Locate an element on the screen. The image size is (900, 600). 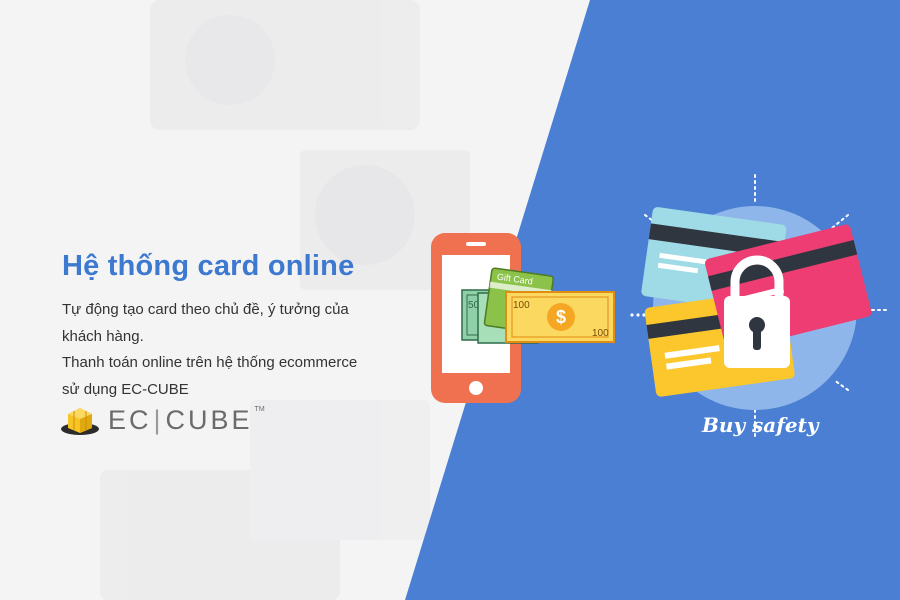
currency-symbol: $ is located at coordinates (561, 317).